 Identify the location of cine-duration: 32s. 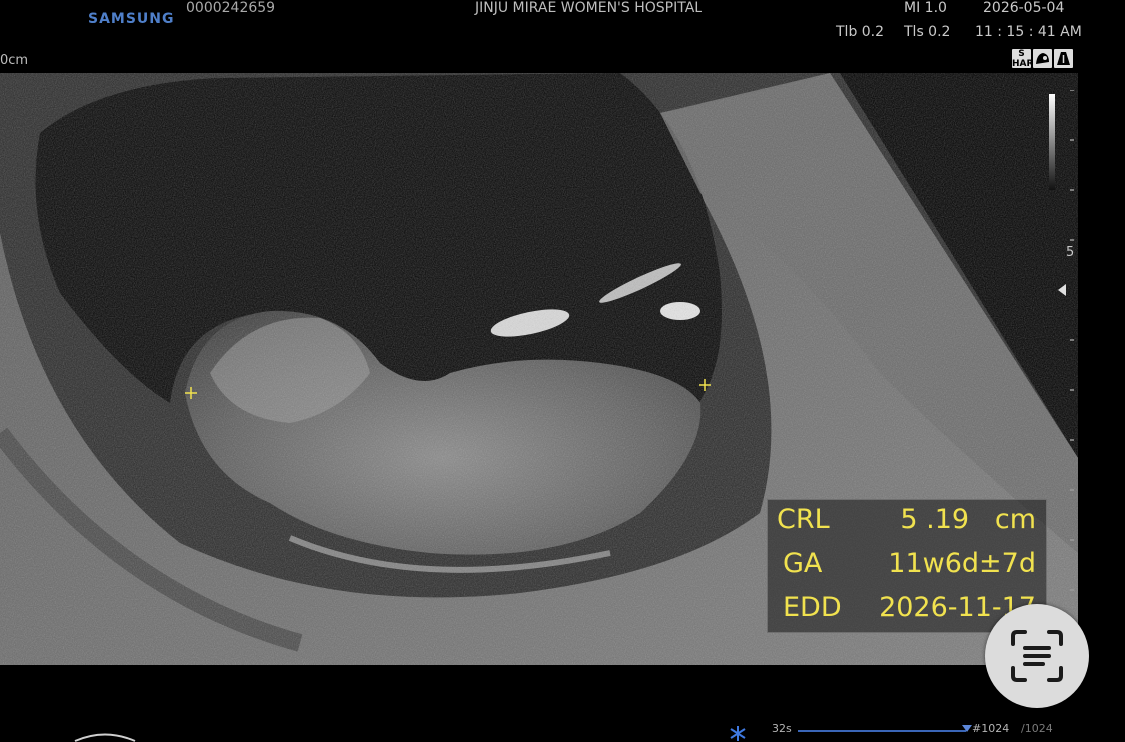
(782, 728).